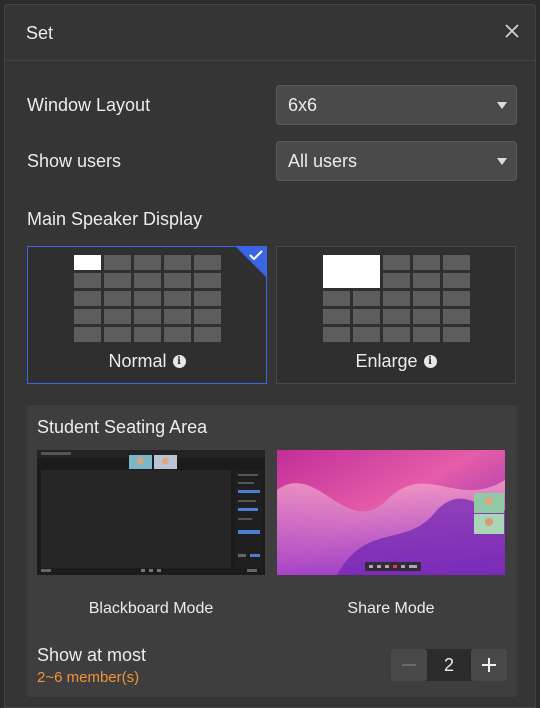  I want to click on dialog-title: Set, so click(40, 33).